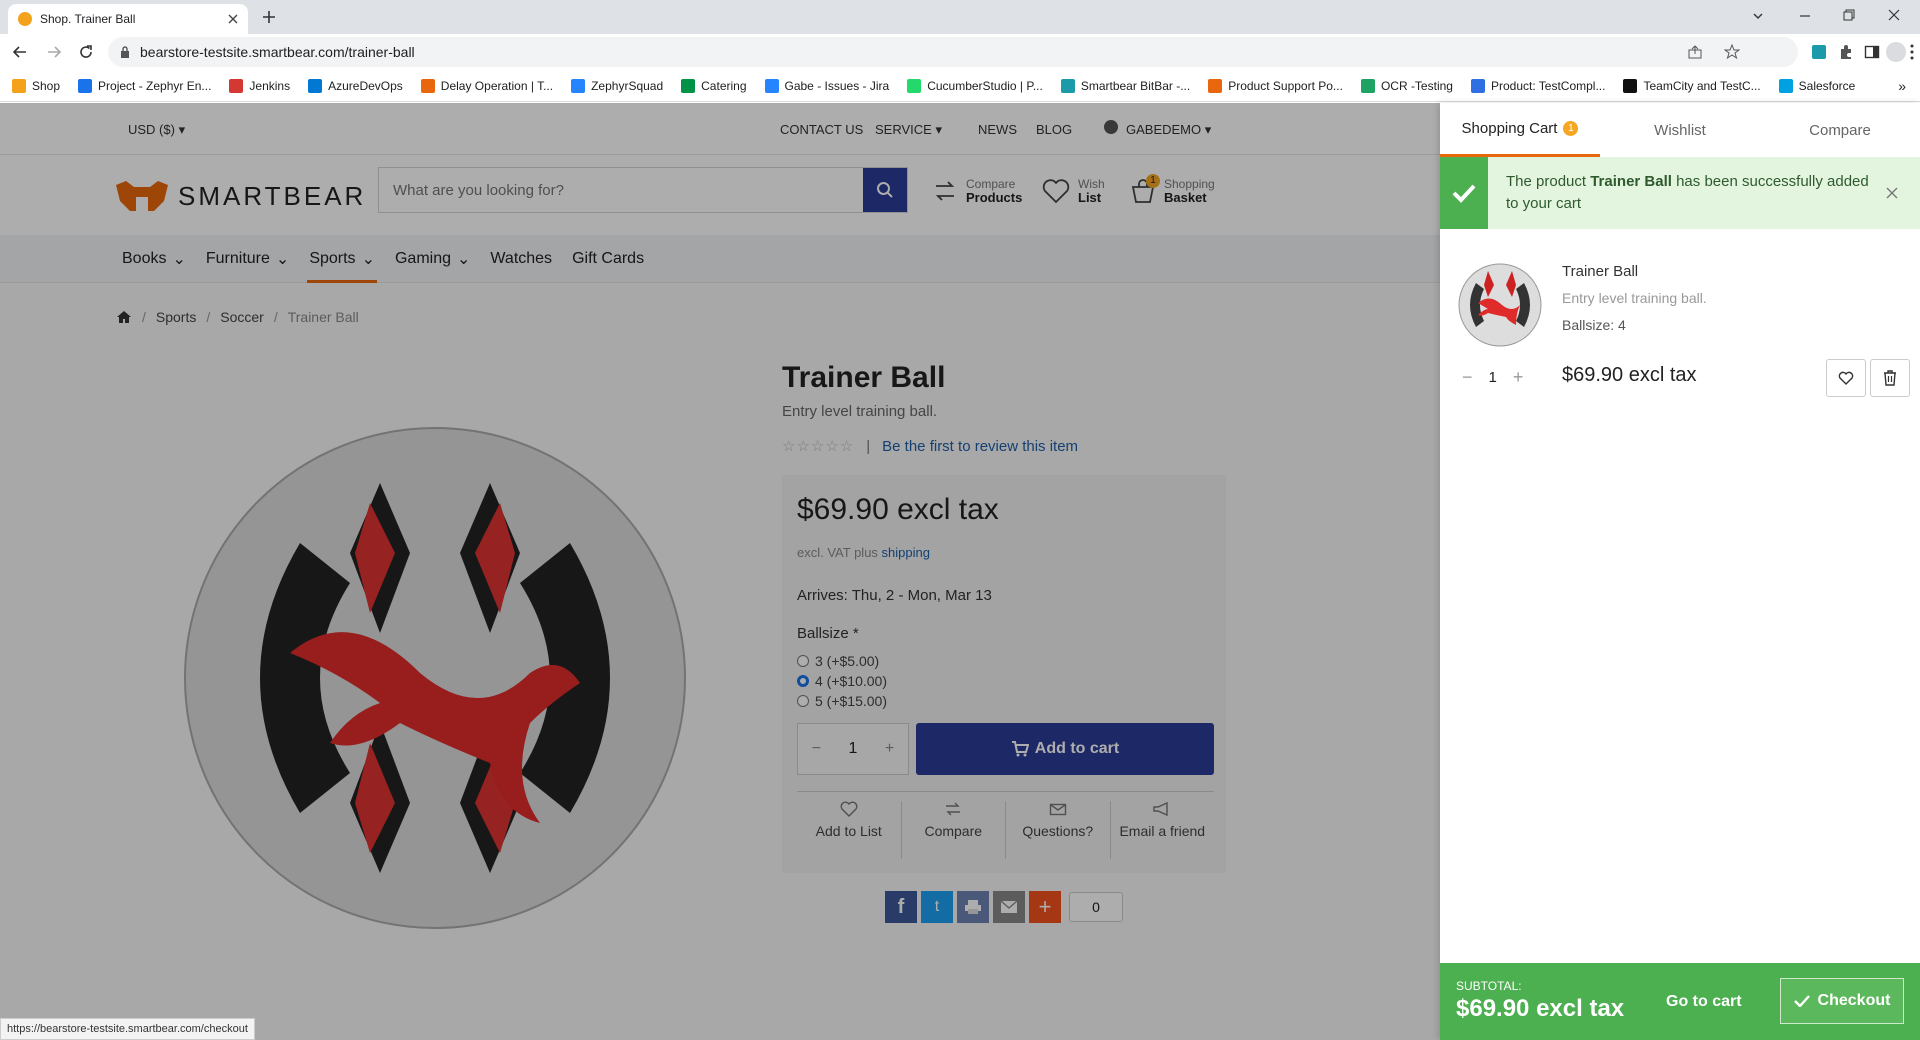 The width and height of the screenshot is (1920, 1040). I want to click on cart-item-attribute: Ballsize: 4, so click(1594, 325).